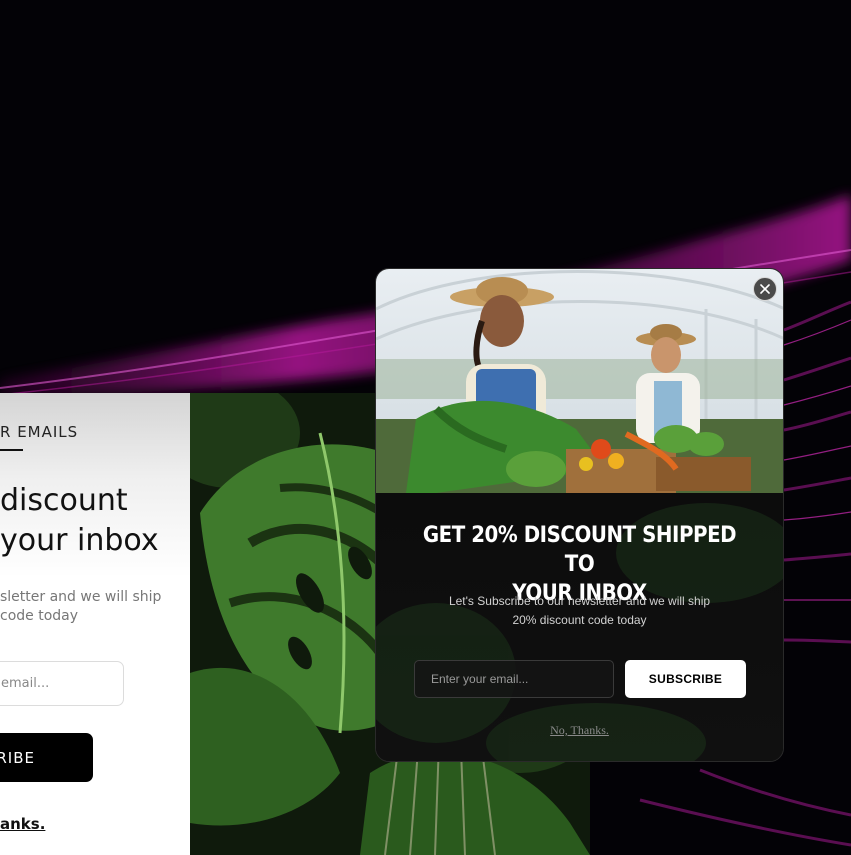 The image size is (851, 855). Describe the element at coordinates (39, 616) in the screenshot. I see `left-description-line2: code today` at that location.